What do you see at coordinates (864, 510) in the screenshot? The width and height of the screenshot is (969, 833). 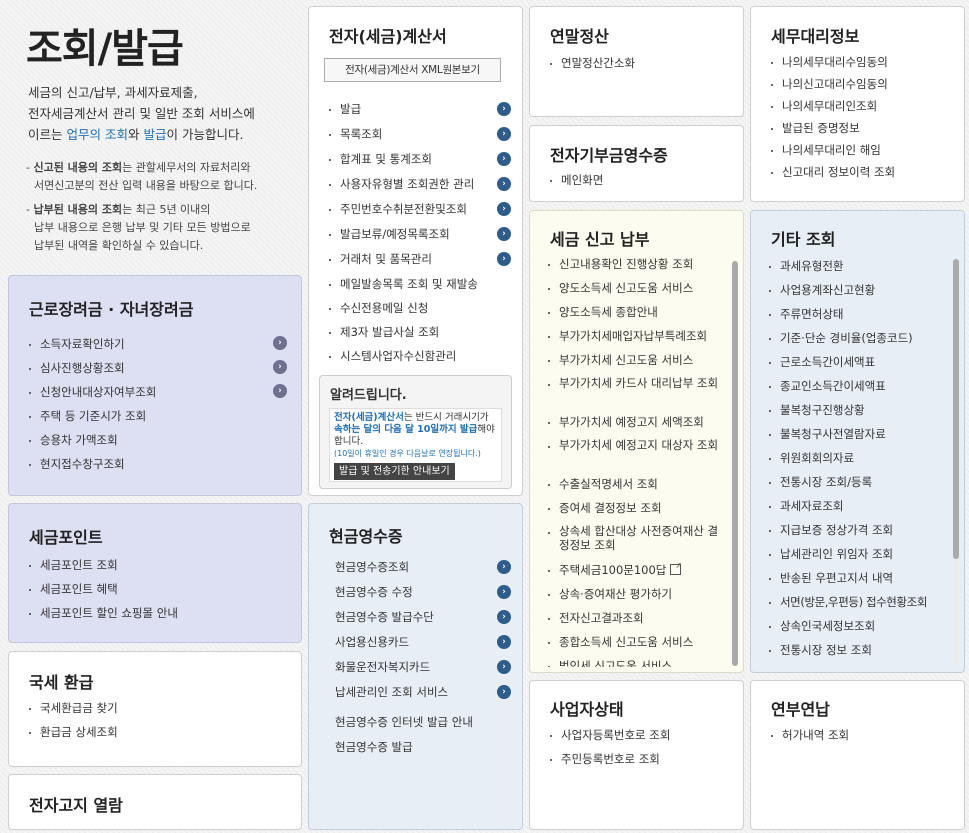 I see `list-item: 과세자료조회` at bounding box center [864, 510].